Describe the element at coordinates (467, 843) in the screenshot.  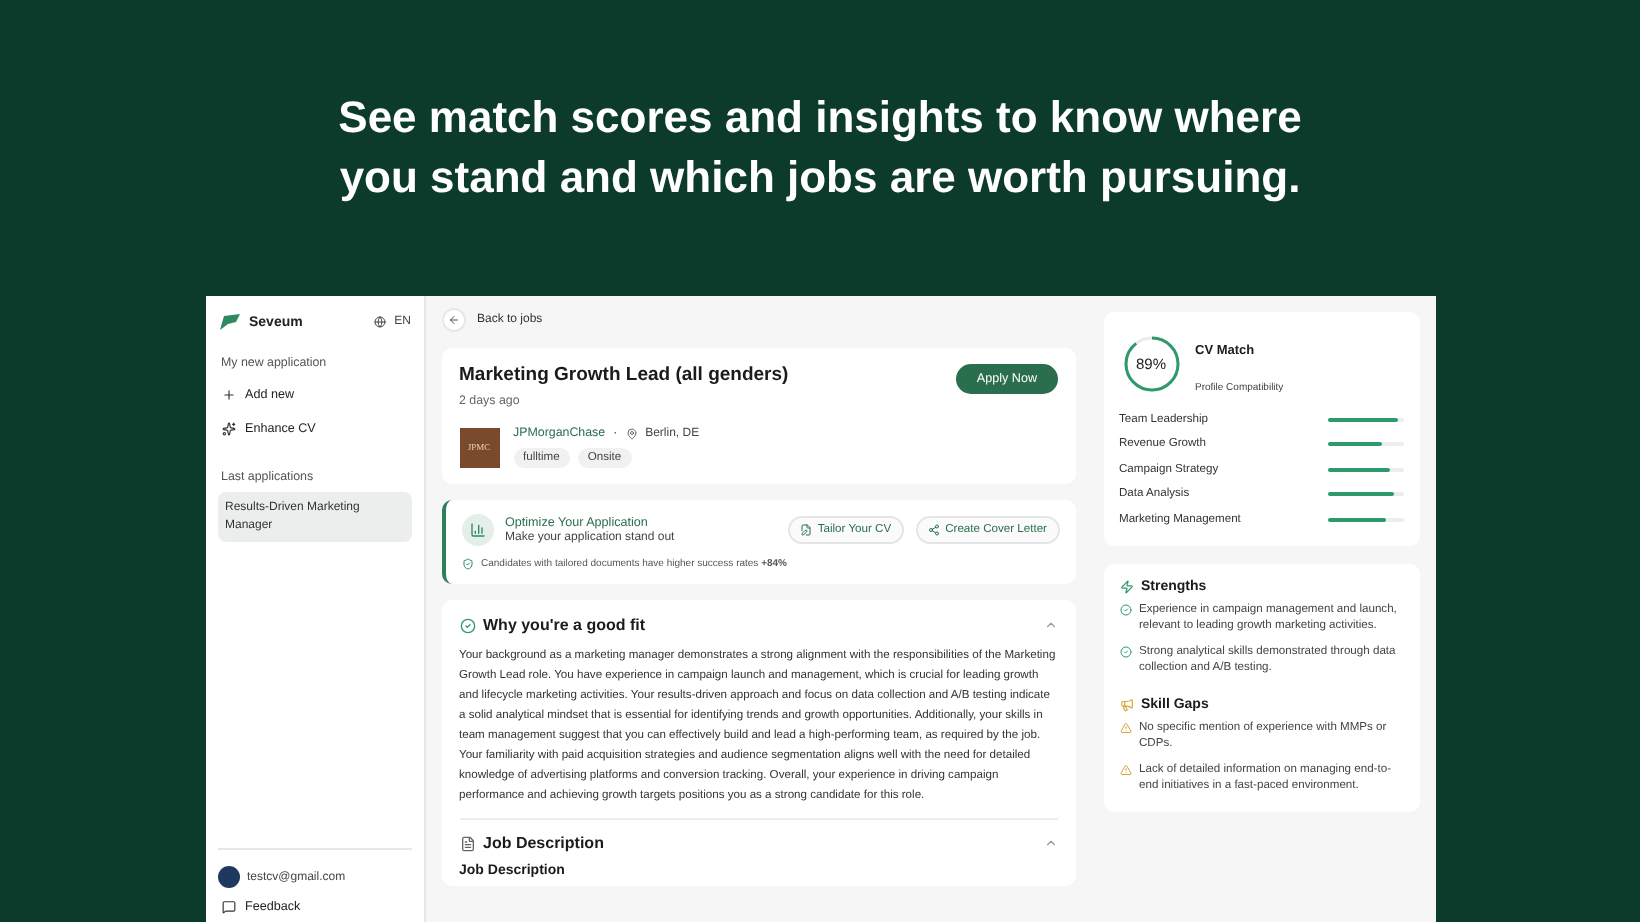
I see `document-icon` at that location.